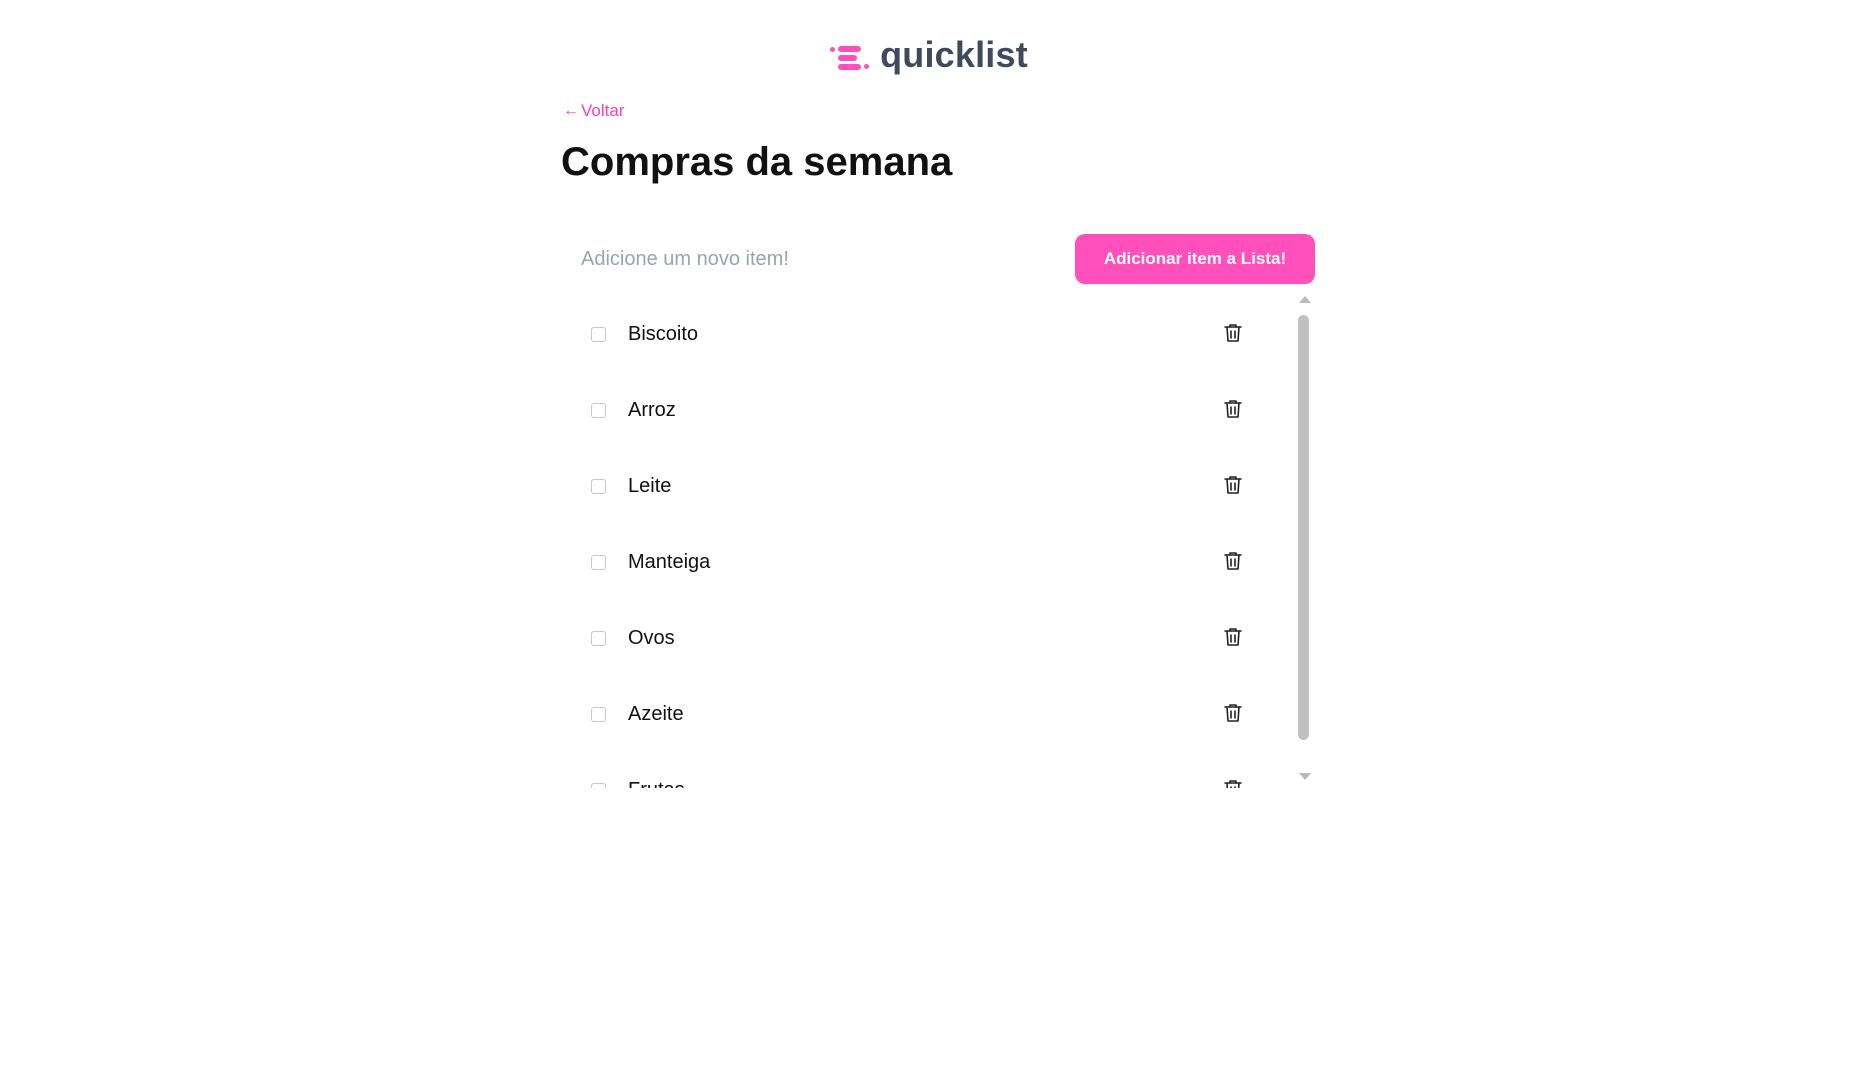 This screenshot has width=1858, height=1082. What do you see at coordinates (603, 110) in the screenshot?
I see `back-link-label: Voltar` at bounding box center [603, 110].